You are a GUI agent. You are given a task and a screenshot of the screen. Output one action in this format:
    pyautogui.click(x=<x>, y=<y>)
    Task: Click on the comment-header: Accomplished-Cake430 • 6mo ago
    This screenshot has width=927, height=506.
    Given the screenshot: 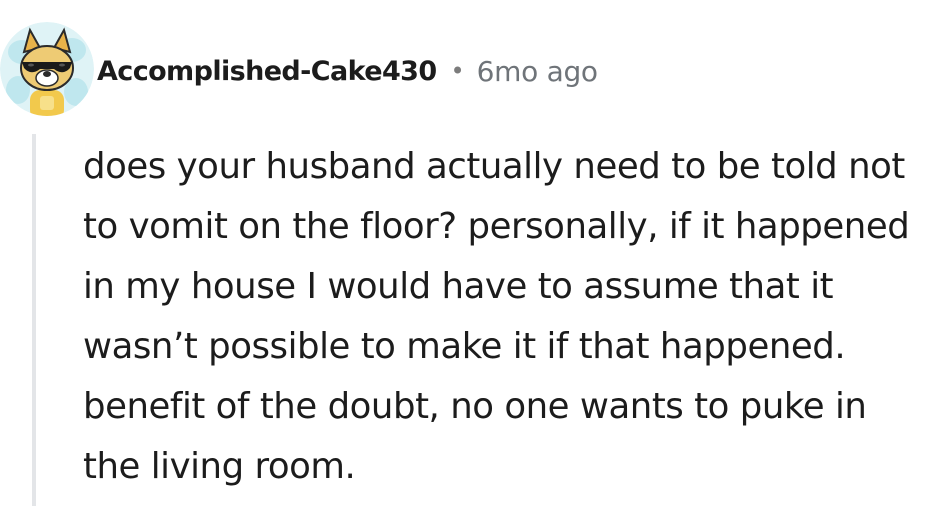 What is the action you would take?
    pyautogui.click(x=347, y=71)
    